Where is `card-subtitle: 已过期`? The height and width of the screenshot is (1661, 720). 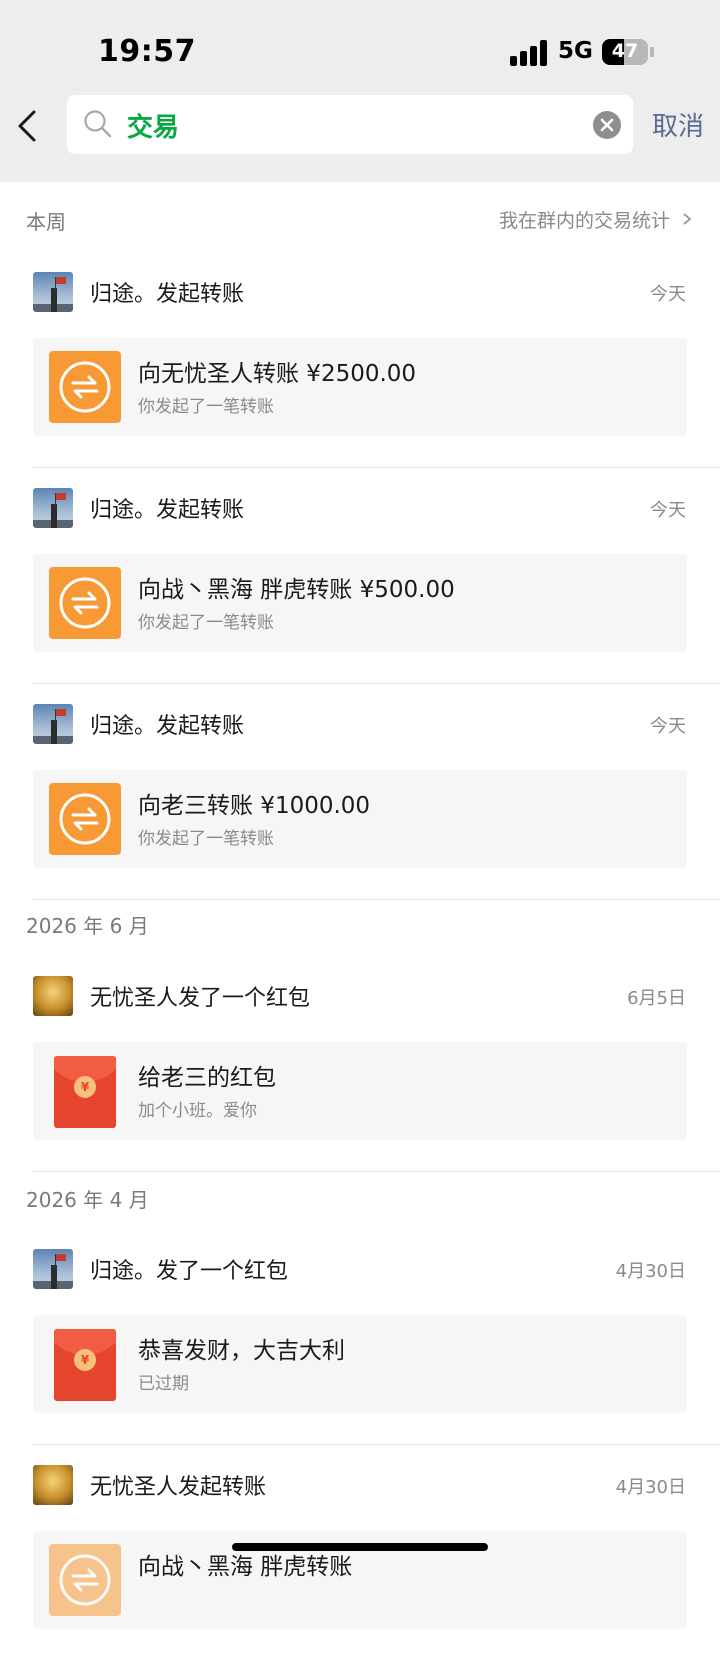
card-subtitle: 已过期 is located at coordinates (163, 1384).